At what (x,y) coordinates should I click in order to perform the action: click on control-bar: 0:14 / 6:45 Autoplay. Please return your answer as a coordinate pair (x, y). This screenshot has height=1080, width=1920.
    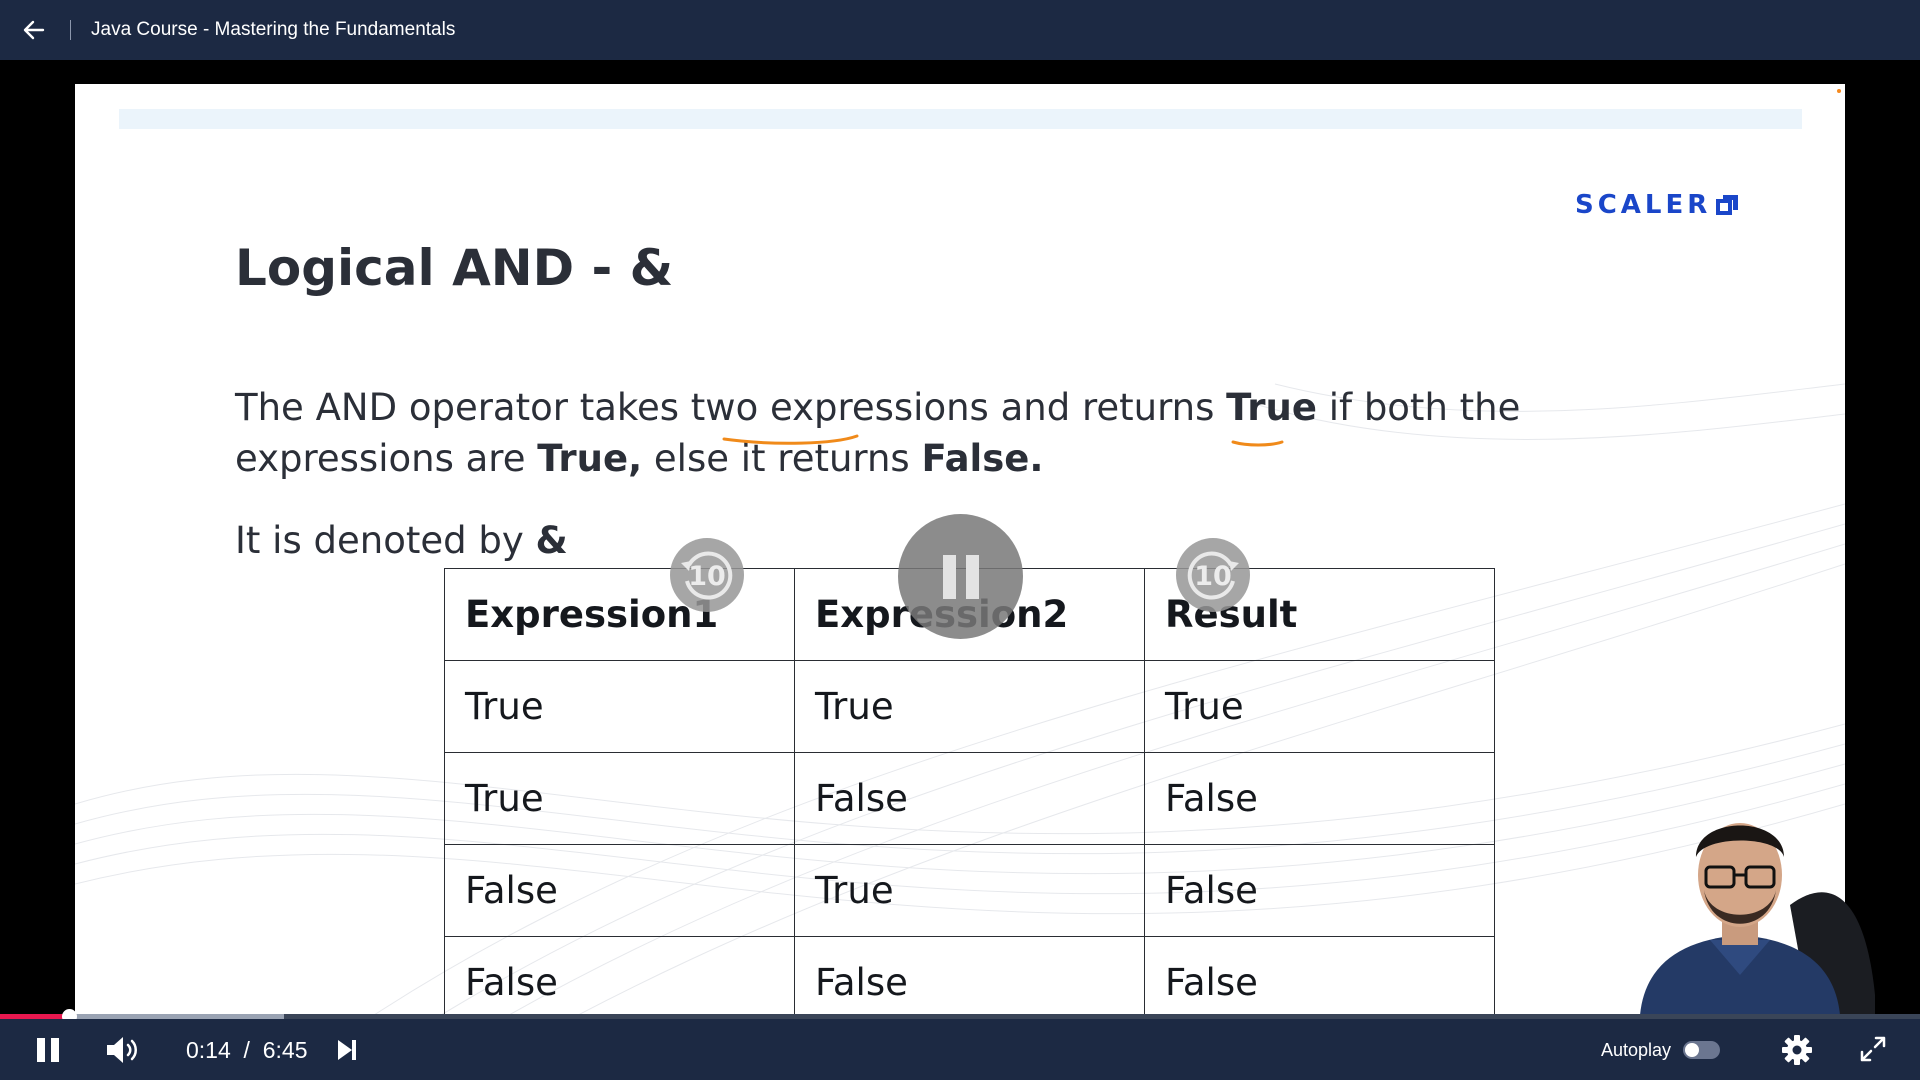
    Looking at the image, I should click on (960, 1049).